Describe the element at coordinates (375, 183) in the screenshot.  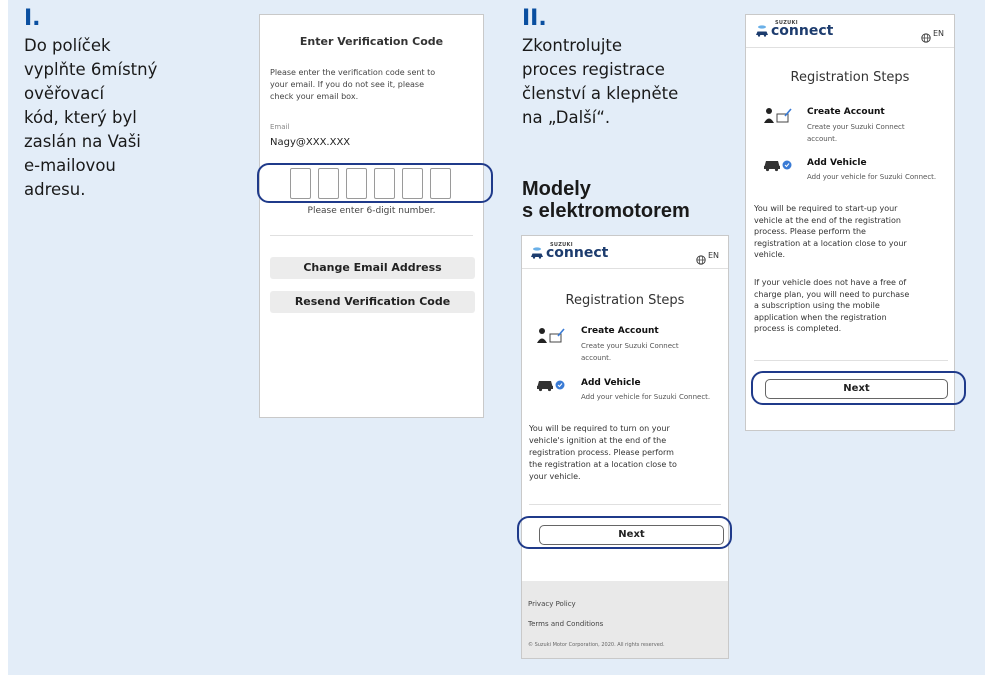
I see `code-input-highlight` at that location.